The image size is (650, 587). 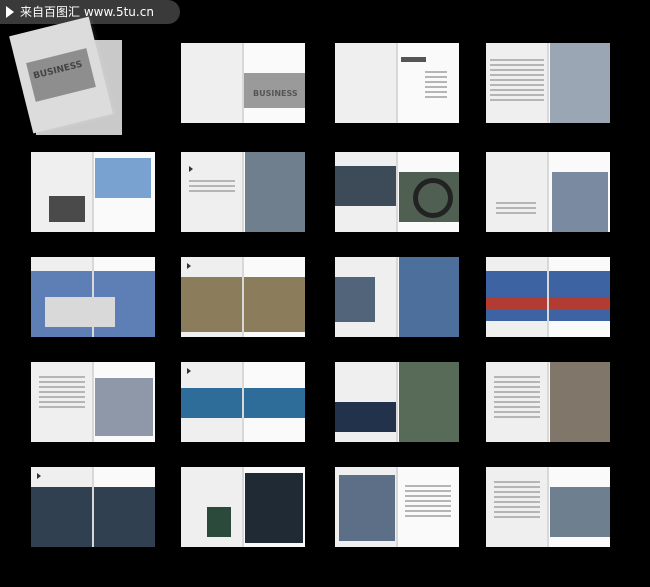 I want to click on cathedral-photo, so click(x=580, y=83).